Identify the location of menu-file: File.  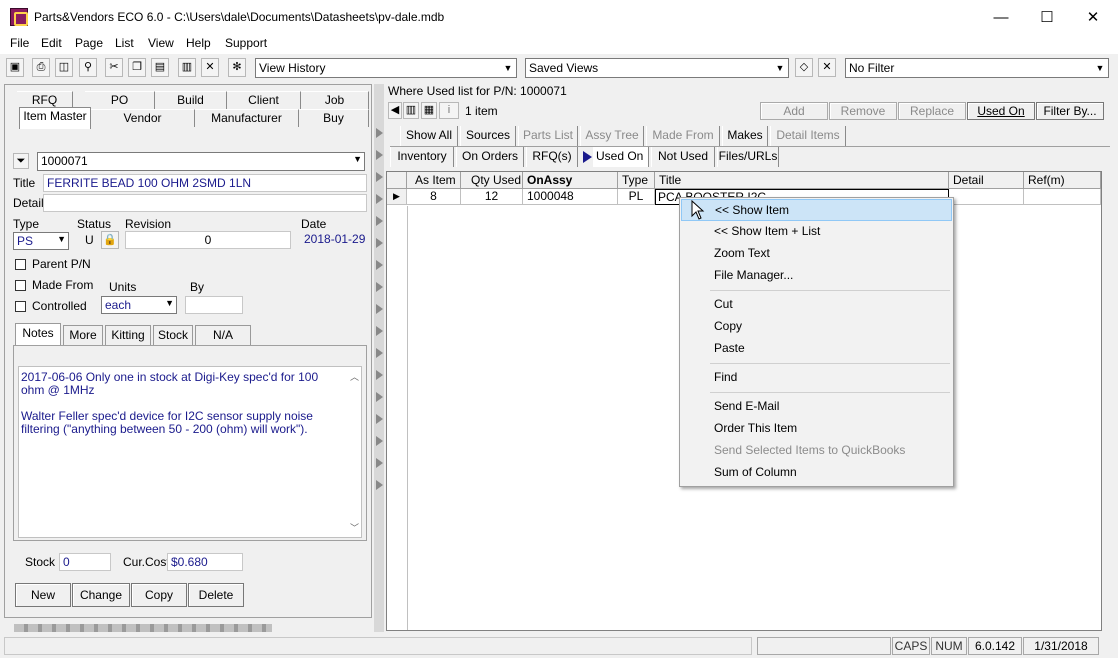
(19, 43).